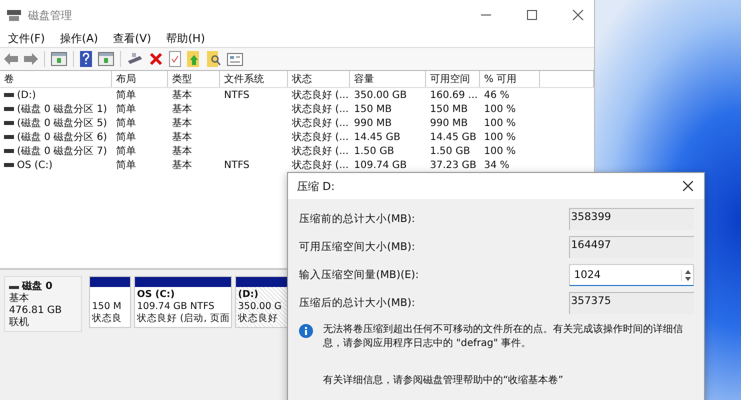 The height and width of the screenshot is (400, 741). Describe the element at coordinates (497, 95) in the screenshot. I see `table-cell: 46 %` at that location.